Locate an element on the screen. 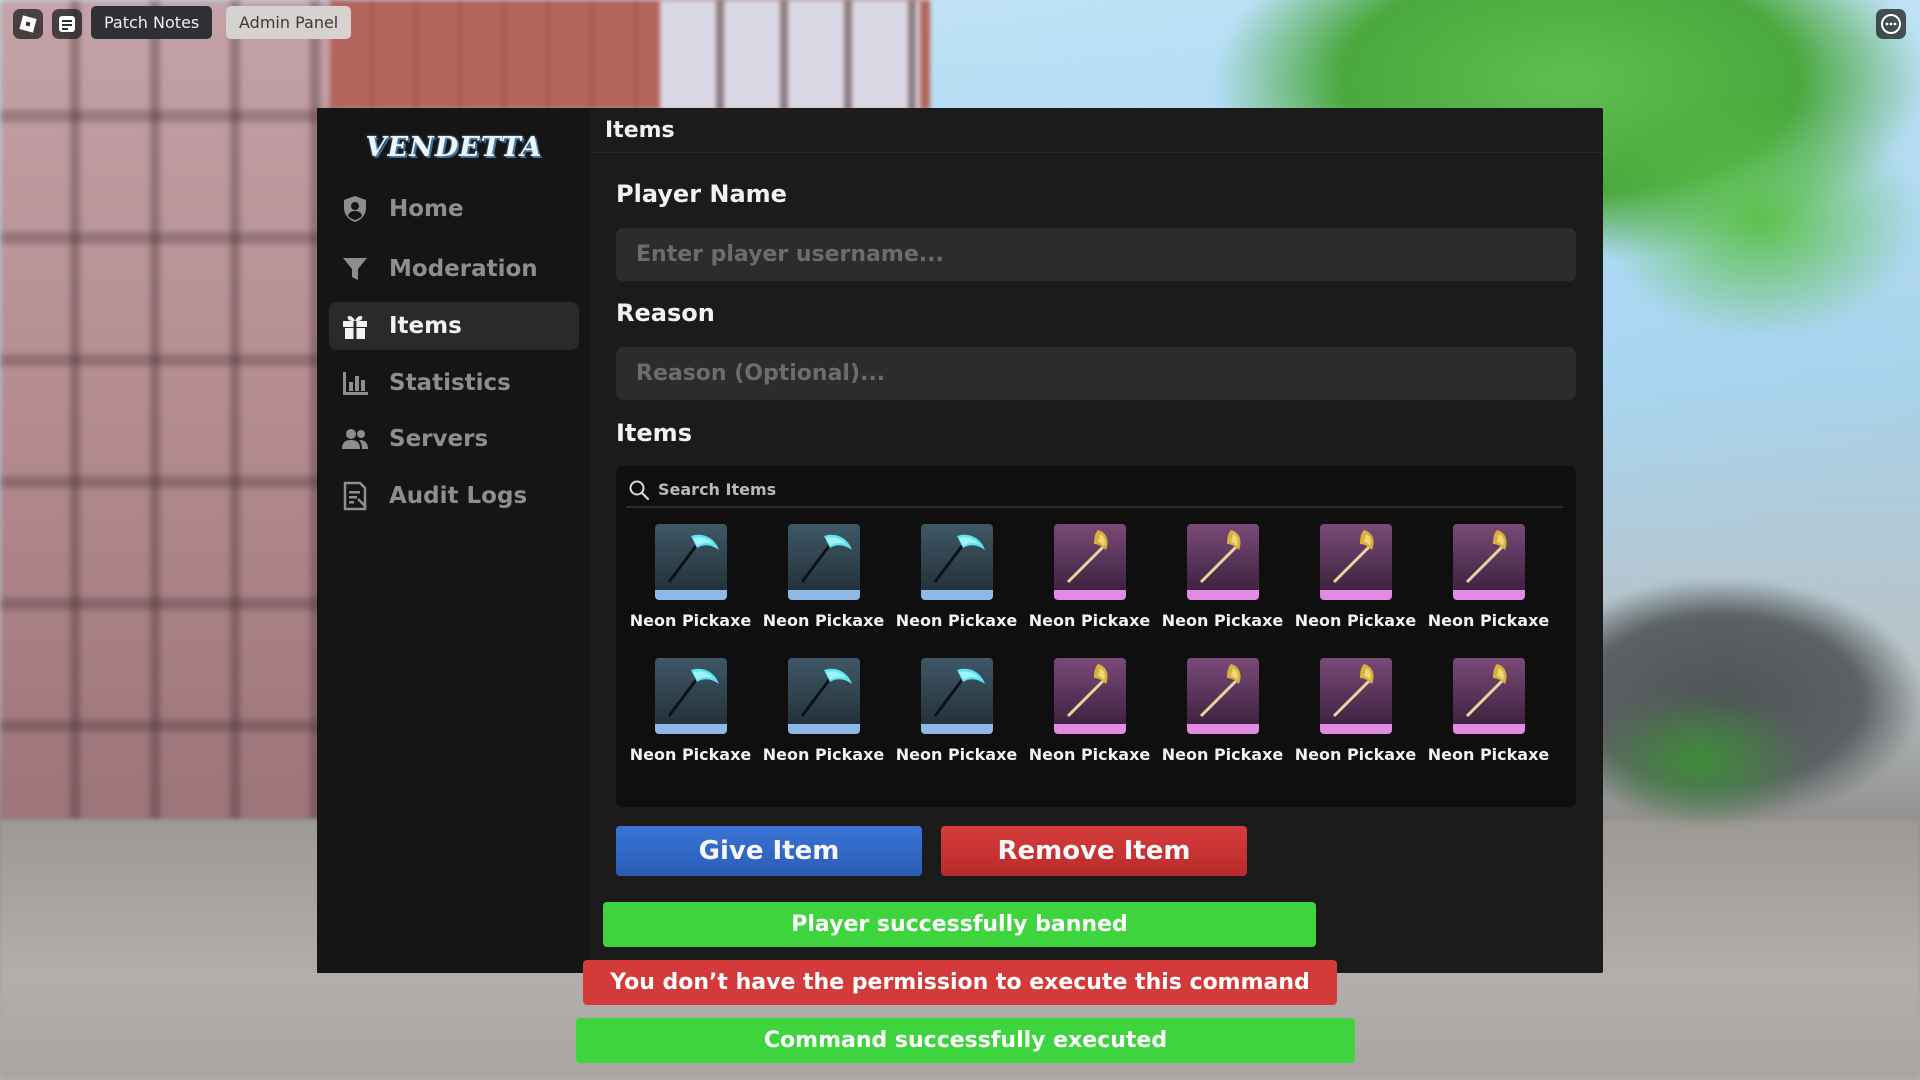 The width and height of the screenshot is (1920, 1080). document-icon is located at coordinates (355, 496).